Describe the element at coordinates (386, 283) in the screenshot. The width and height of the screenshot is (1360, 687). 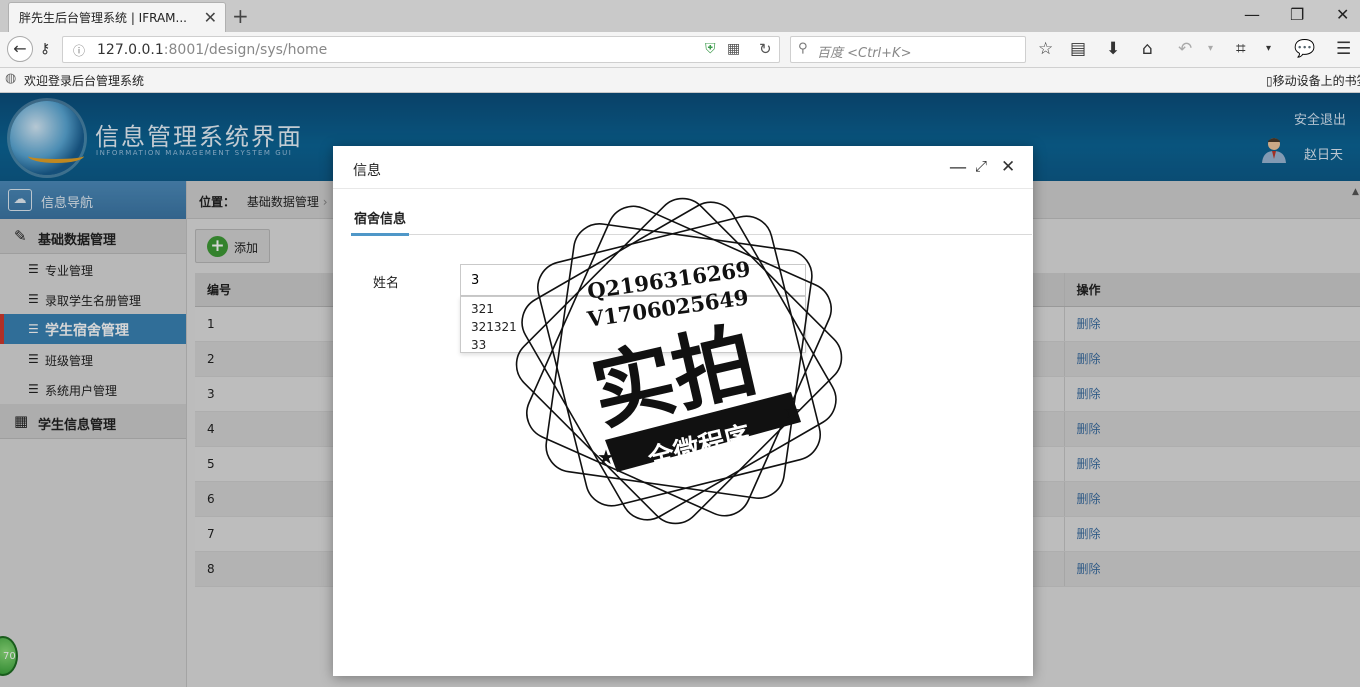
I see `name-label: 姓名` at that location.